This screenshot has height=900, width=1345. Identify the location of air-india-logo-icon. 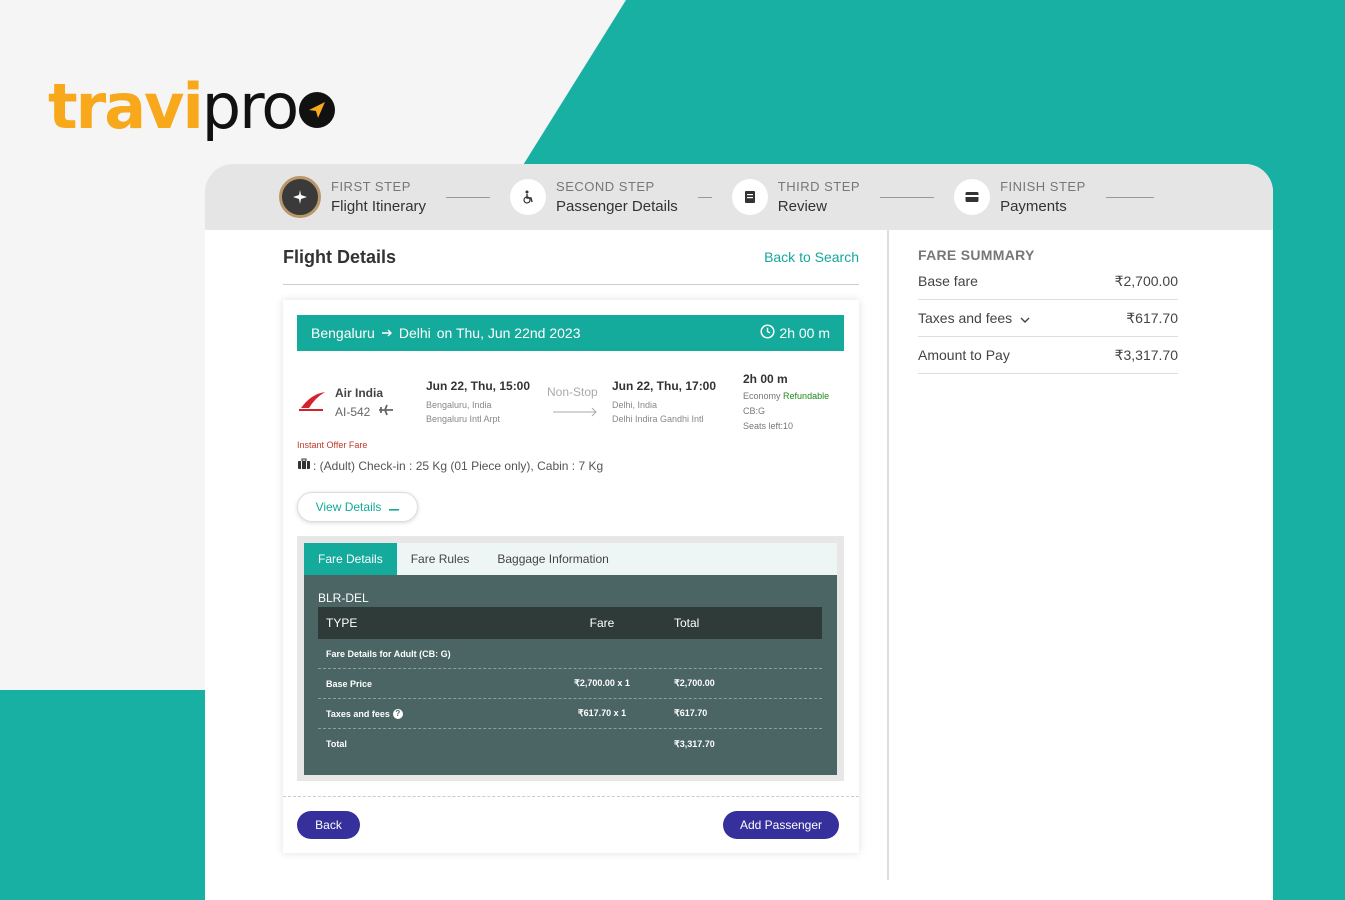
(312, 404).